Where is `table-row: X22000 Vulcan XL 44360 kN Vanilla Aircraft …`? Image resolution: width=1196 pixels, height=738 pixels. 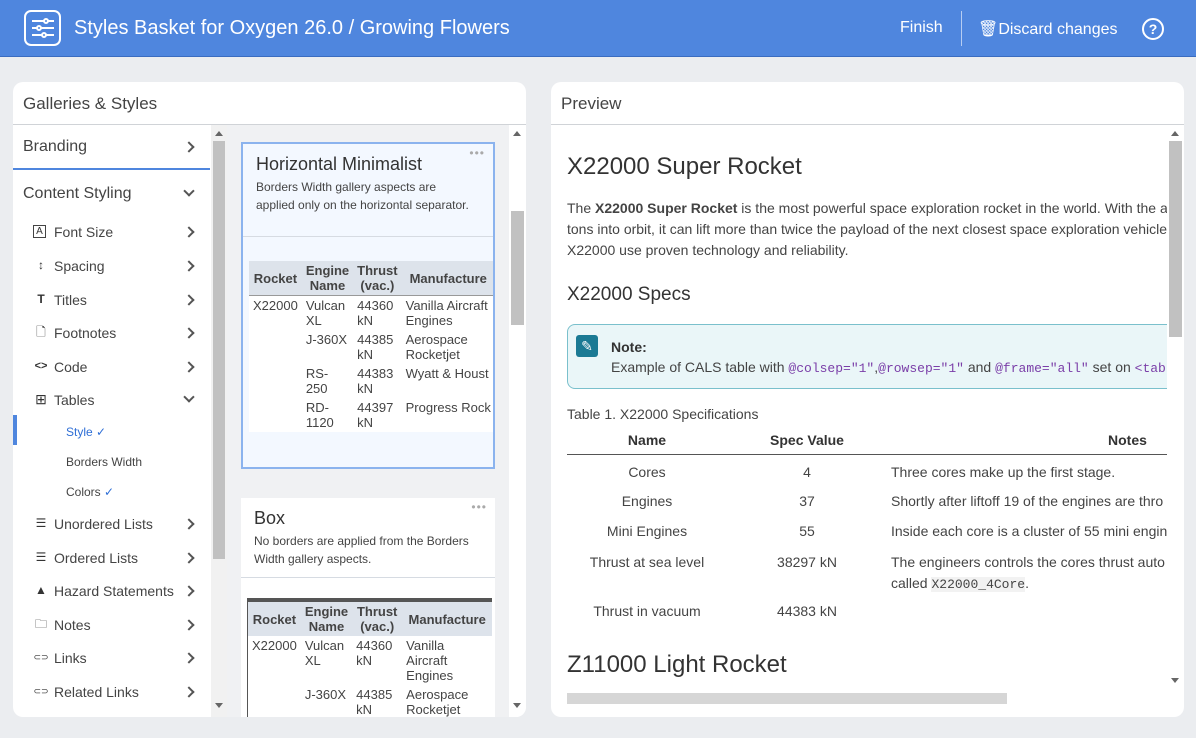
table-row: X22000 Vulcan XL 44360 kN Vanilla Aircraft … is located at coordinates (370, 660).